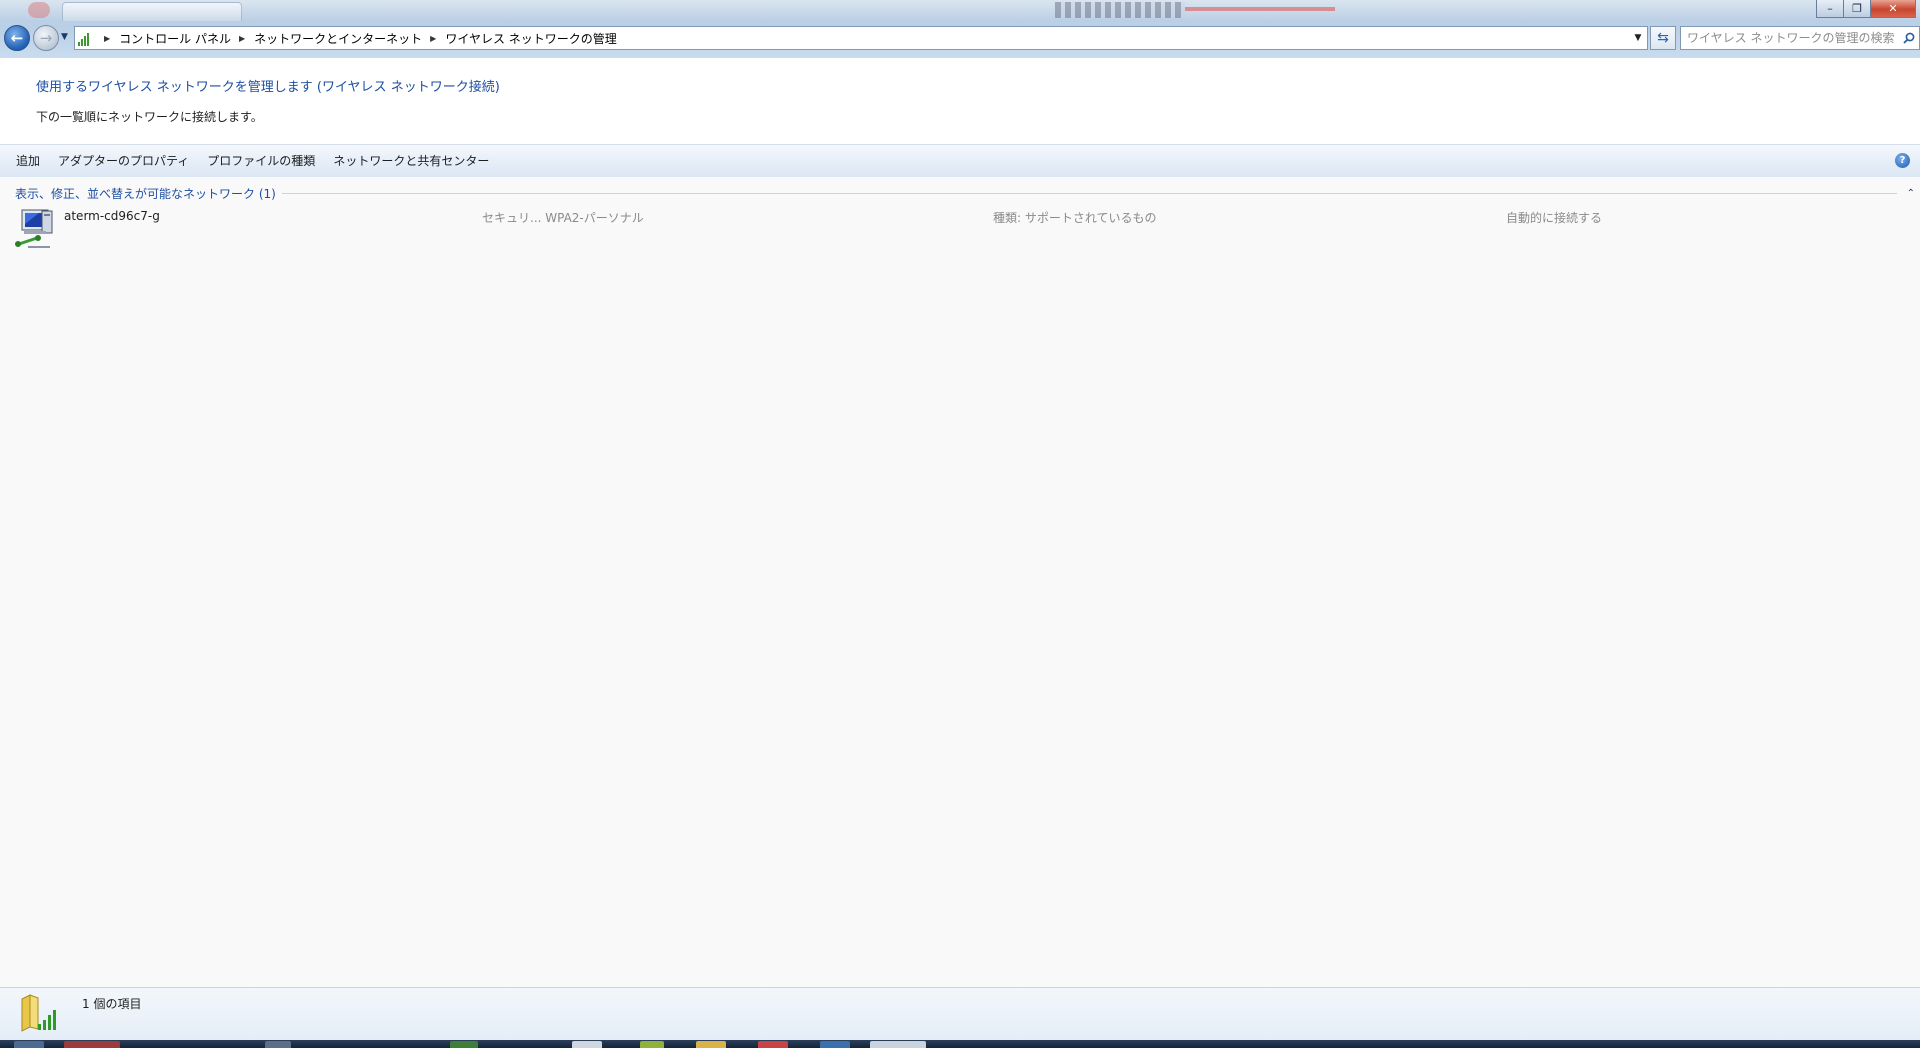 This screenshot has width=1920, height=1048. I want to click on group-divider, so click(1089, 193).